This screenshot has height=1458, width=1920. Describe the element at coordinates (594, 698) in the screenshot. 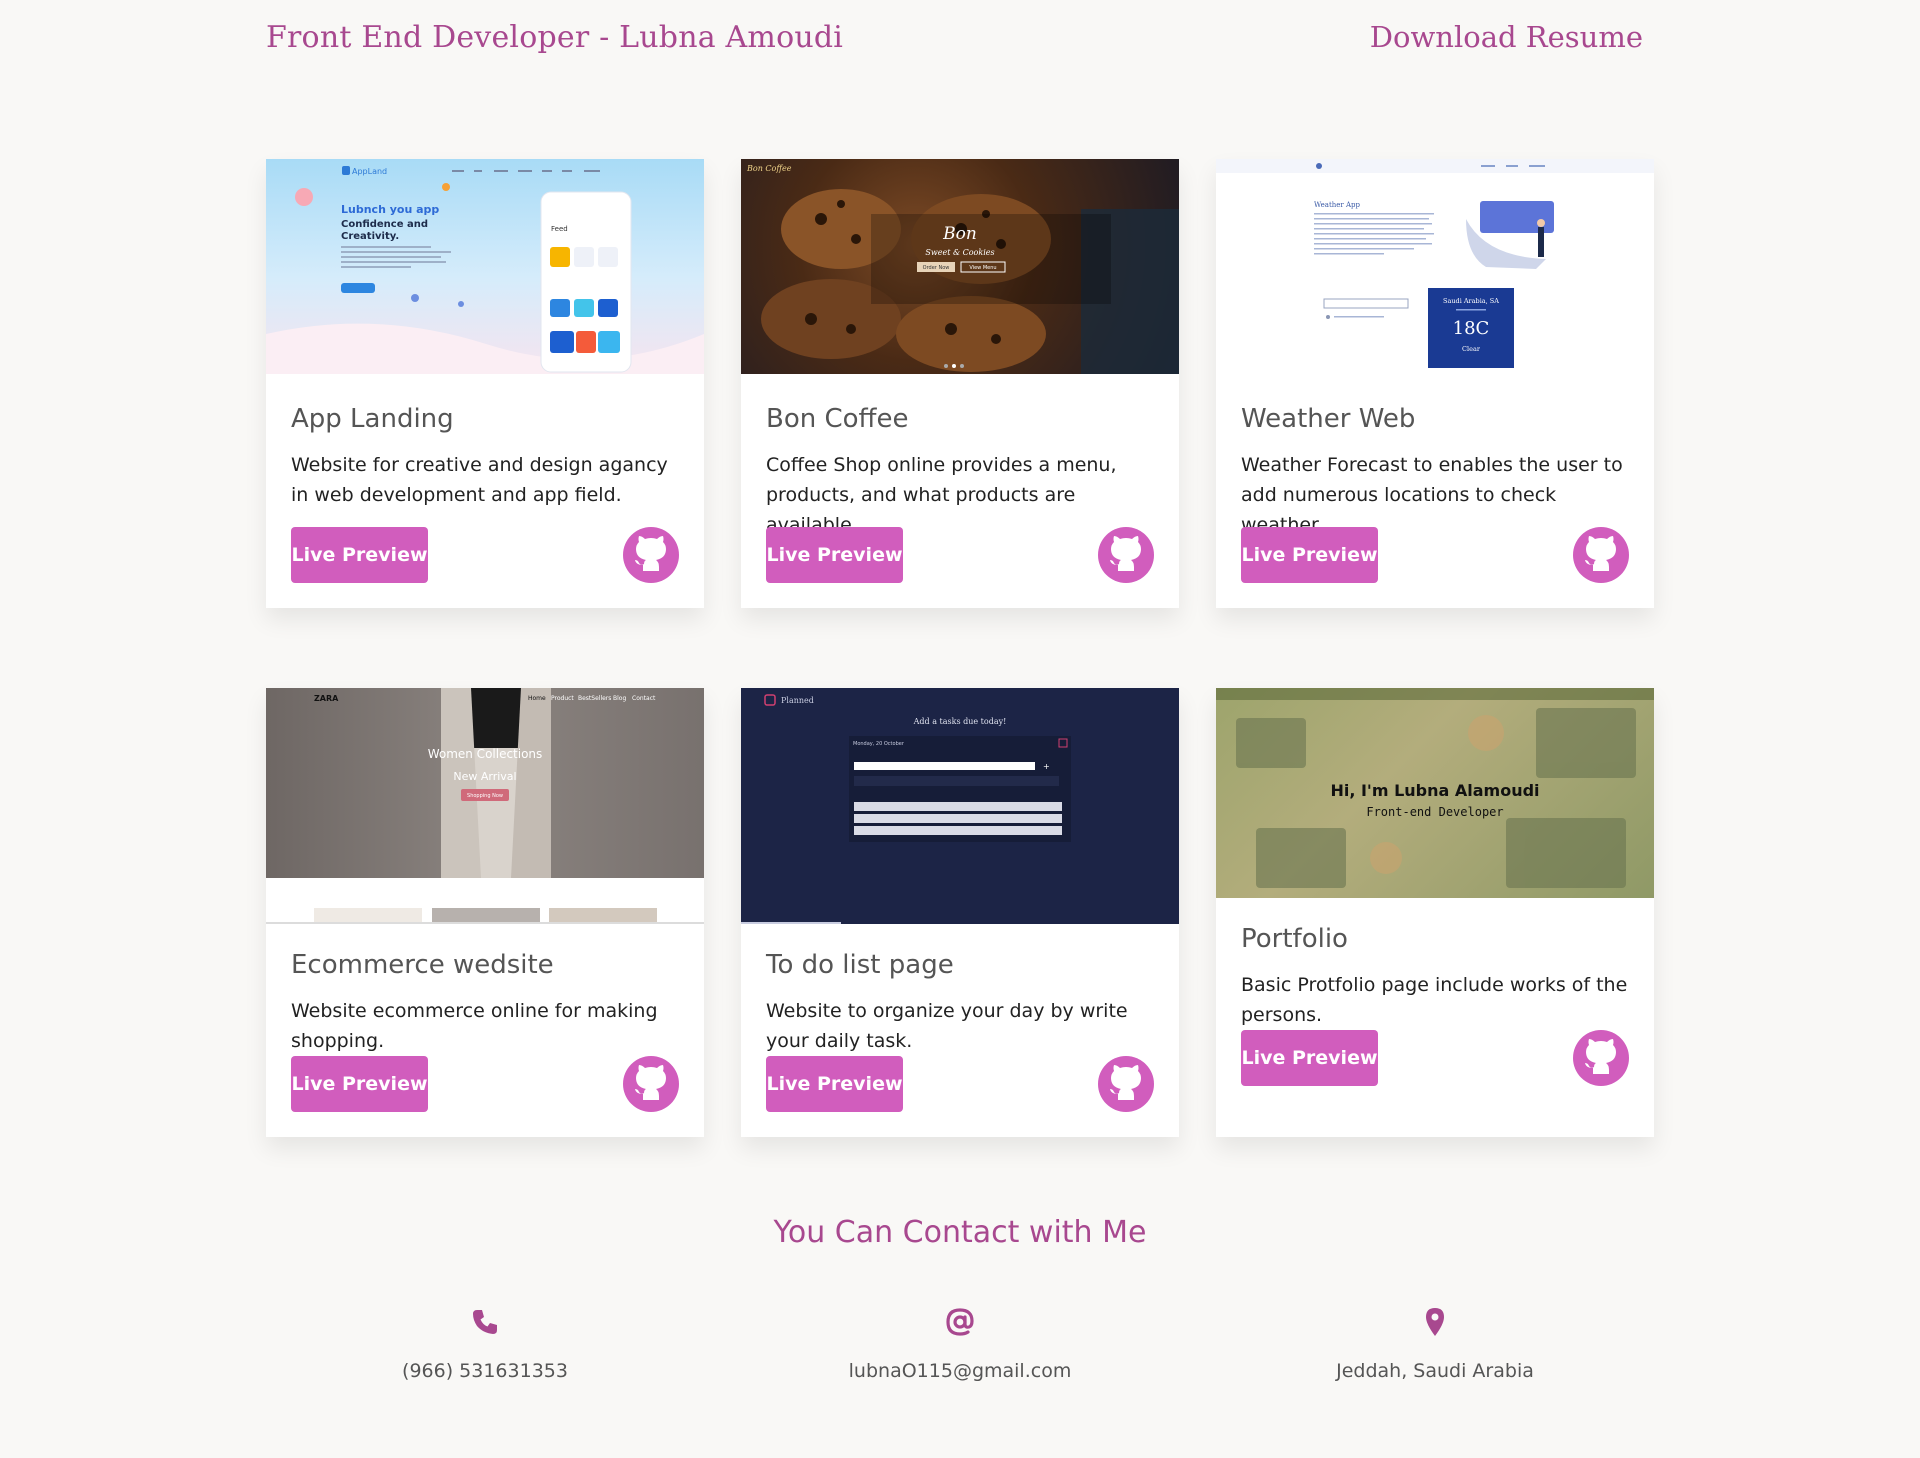

I see `svg-text: BestSellers` at that location.